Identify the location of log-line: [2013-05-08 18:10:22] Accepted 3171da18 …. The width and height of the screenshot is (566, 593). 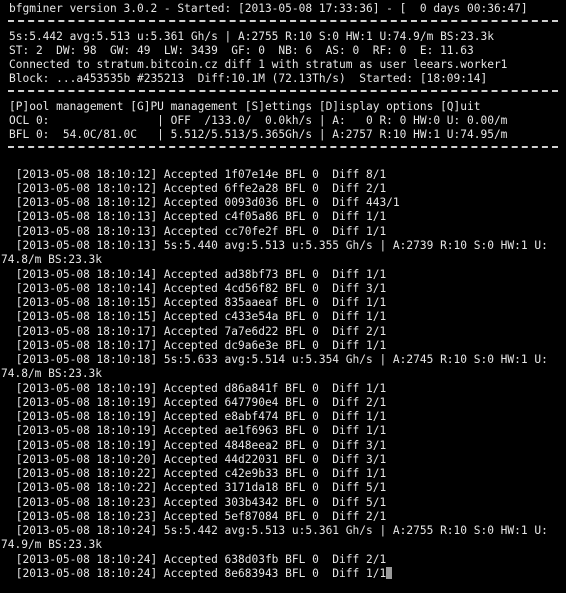
(198, 487).